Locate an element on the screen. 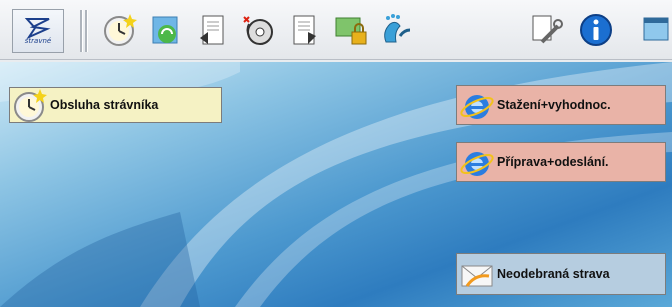 This screenshot has width=672, height=307. stravne-logo-button: stravné is located at coordinates (38, 31).